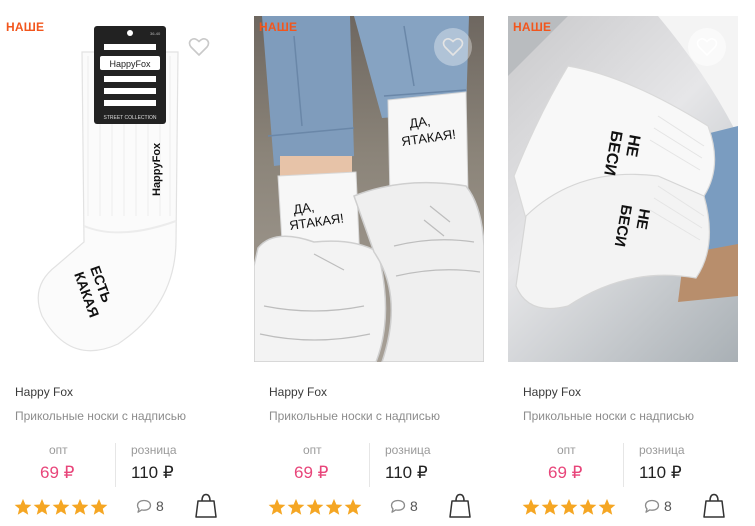 This screenshot has width=755, height=526. What do you see at coordinates (155, 33) in the screenshot?
I see `package-size-text: 36-40` at bounding box center [155, 33].